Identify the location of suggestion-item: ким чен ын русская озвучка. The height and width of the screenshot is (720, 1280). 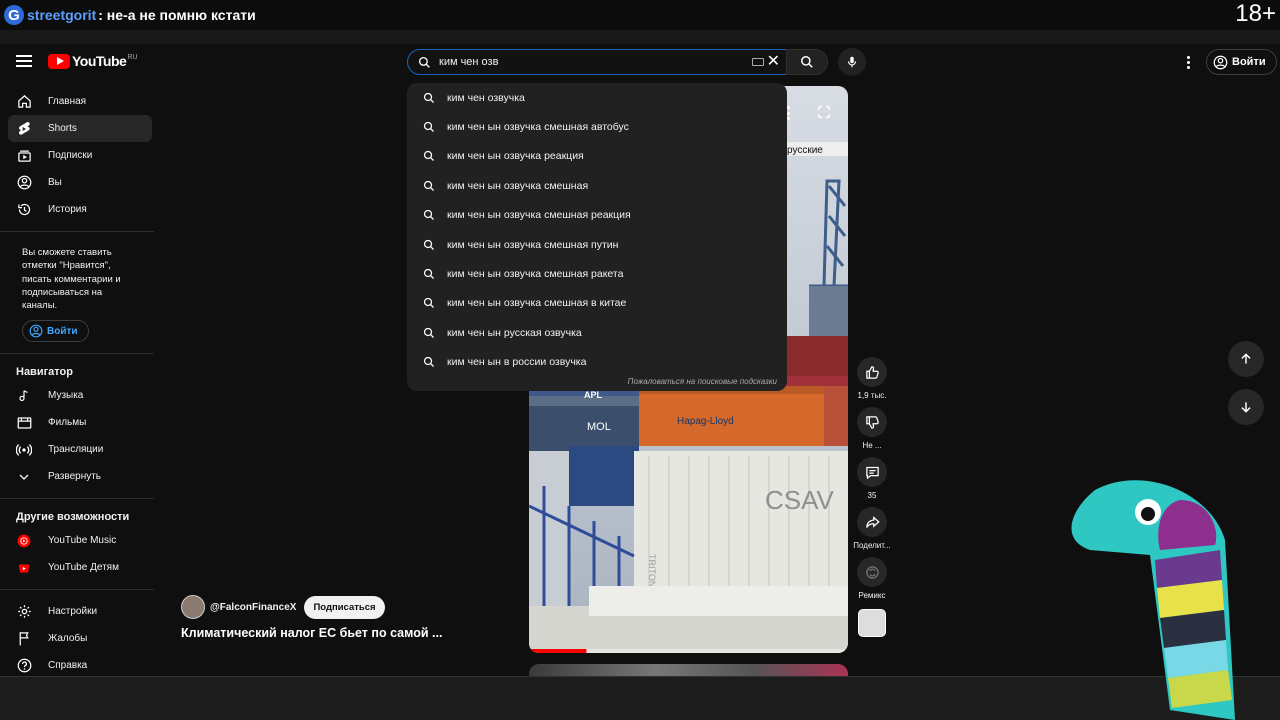
(597, 332).